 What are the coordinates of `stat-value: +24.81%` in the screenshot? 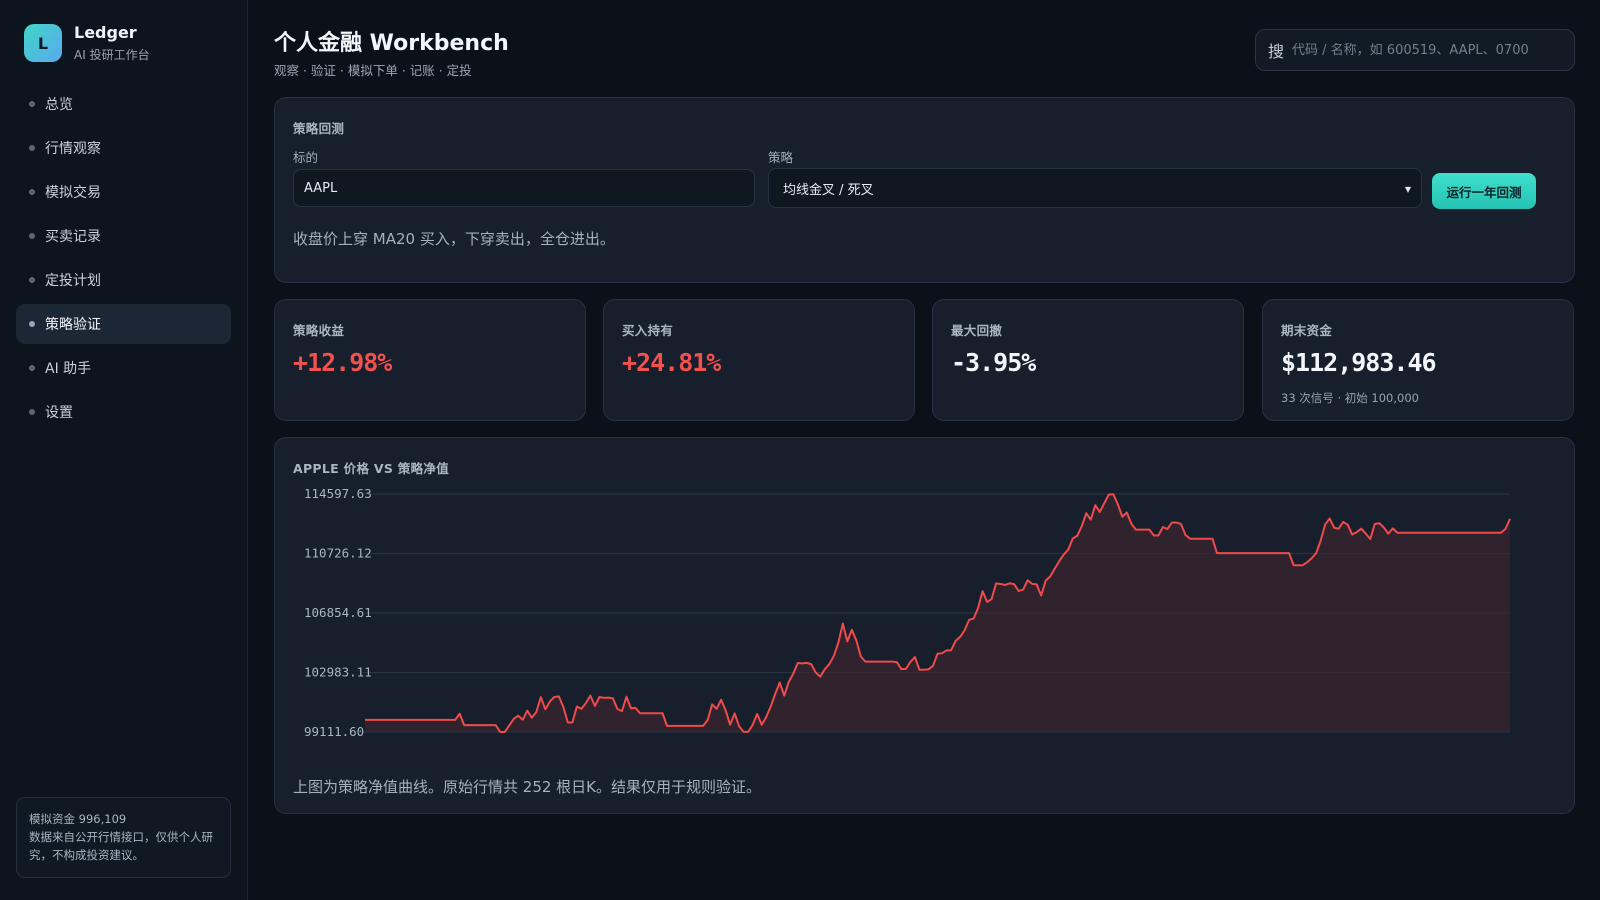 It's located at (671, 362).